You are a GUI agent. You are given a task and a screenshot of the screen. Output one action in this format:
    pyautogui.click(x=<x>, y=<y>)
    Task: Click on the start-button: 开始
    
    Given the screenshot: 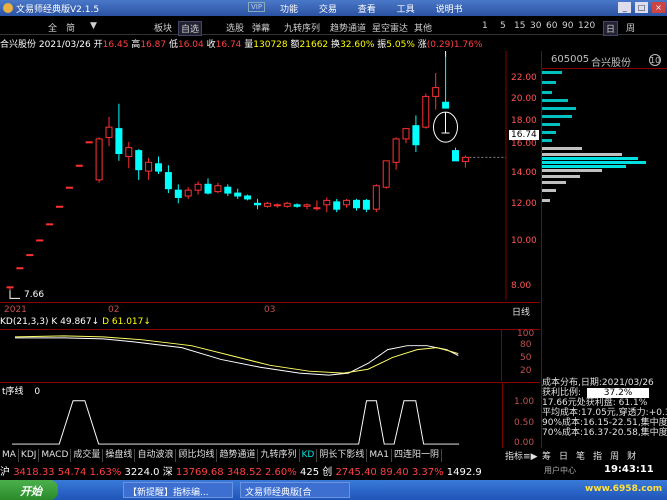 What is the action you would take?
    pyautogui.click(x=29, y=490)
    